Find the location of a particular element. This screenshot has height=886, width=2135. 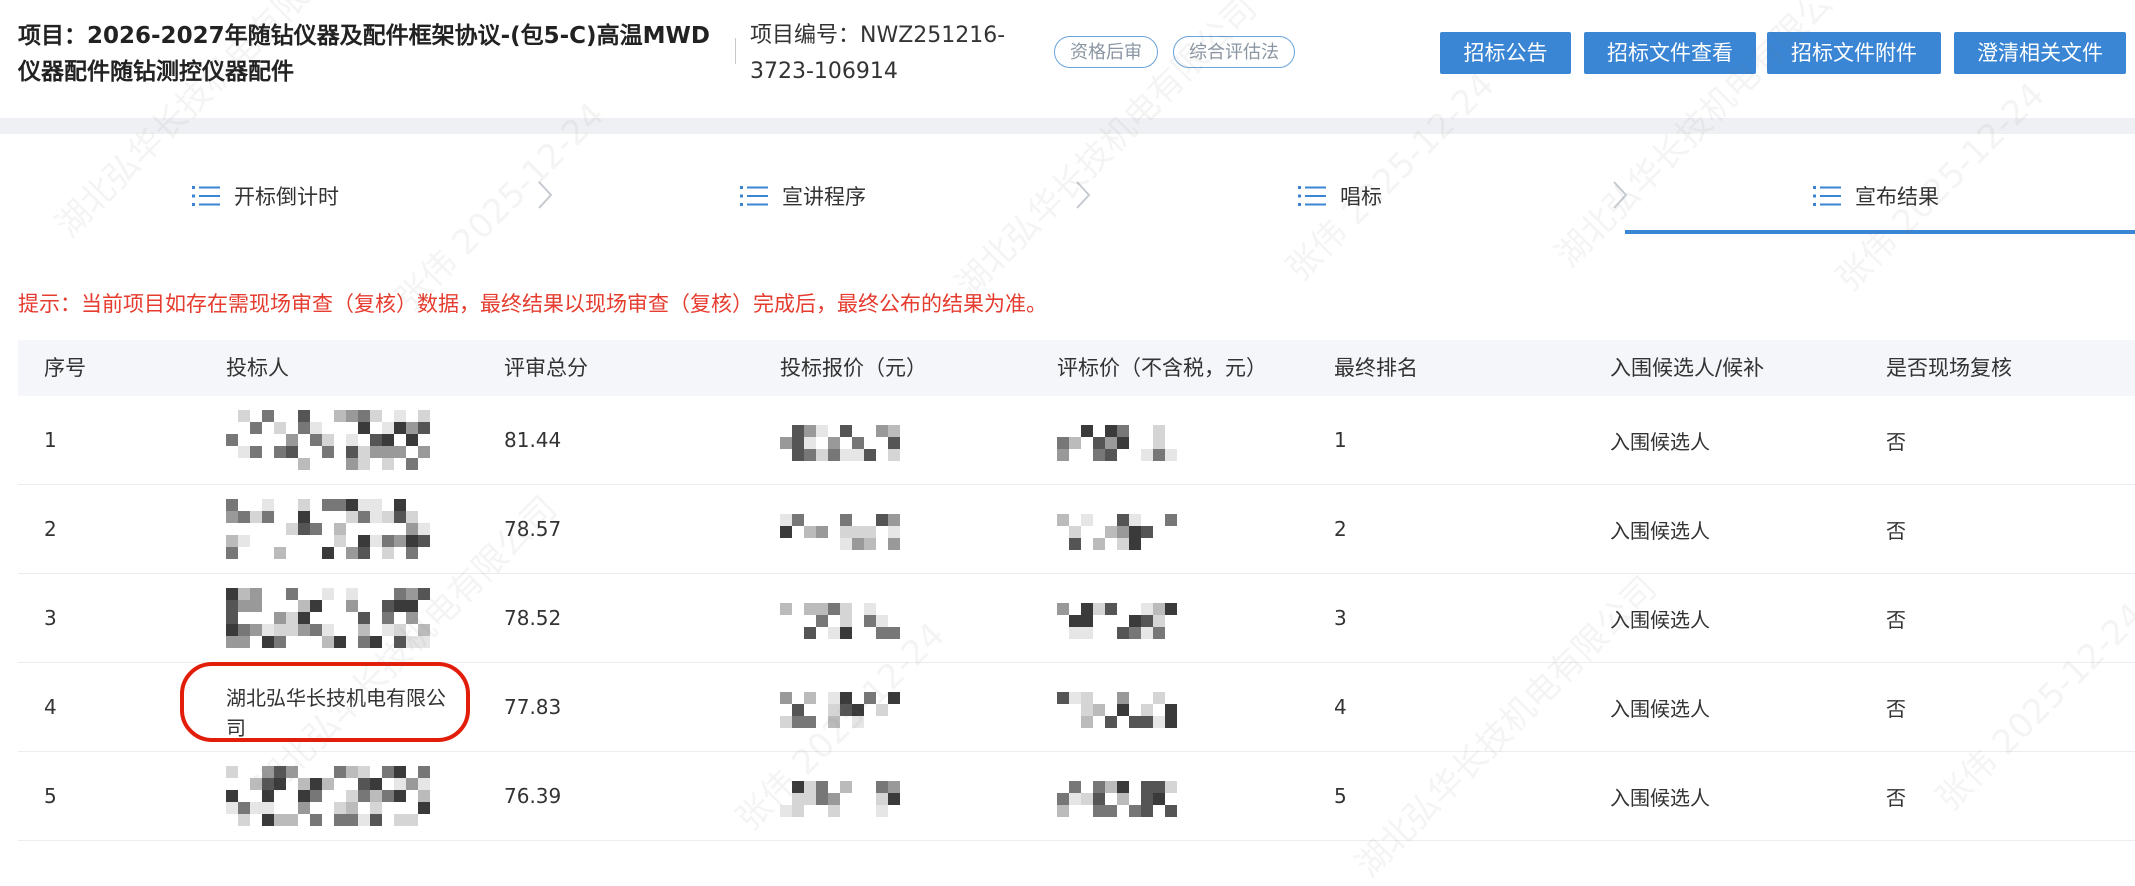

column-header: 投标人 is located at coordinates (257, 368).